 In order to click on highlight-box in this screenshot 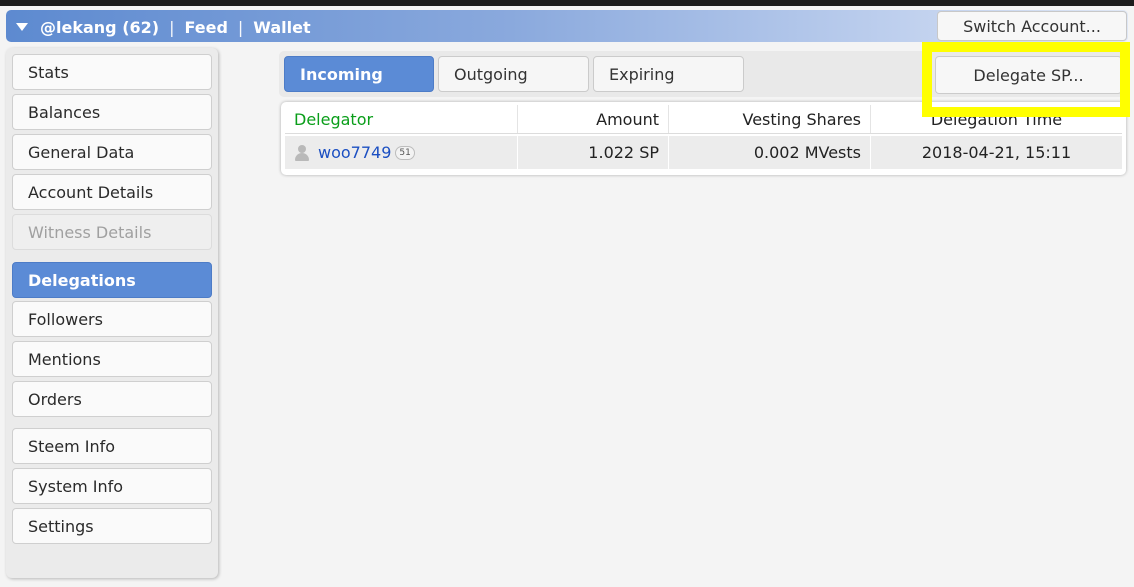, I will do `click(1026, 79)`.